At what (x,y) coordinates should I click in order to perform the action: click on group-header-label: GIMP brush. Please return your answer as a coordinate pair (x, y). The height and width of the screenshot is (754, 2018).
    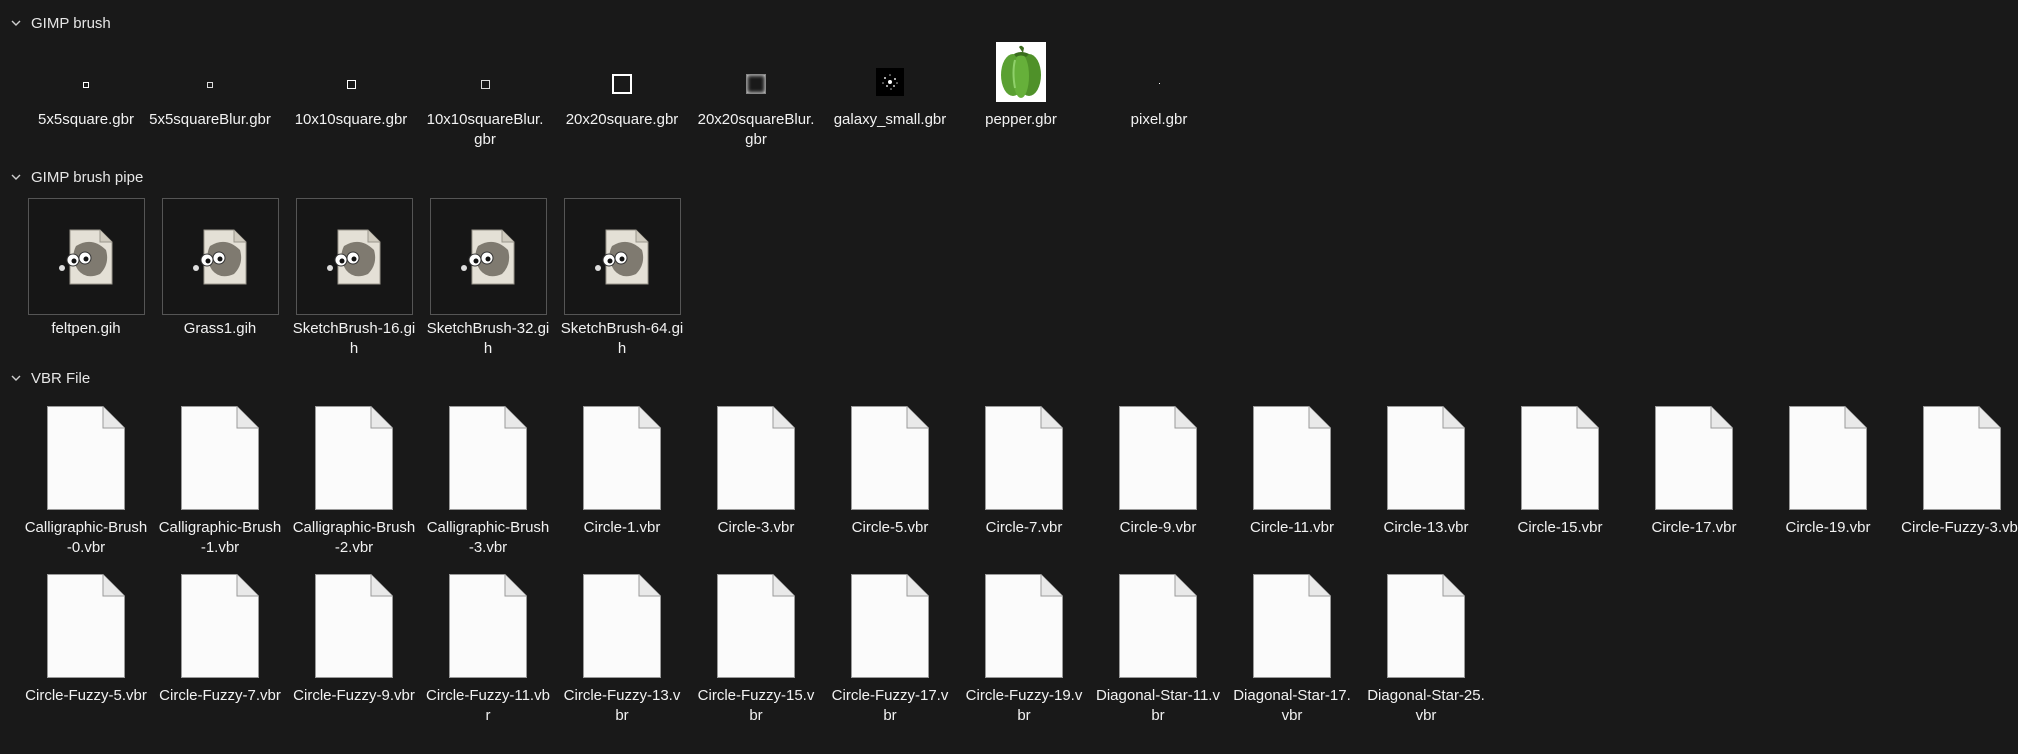
    Looking at the image, I should click on (71, 23).